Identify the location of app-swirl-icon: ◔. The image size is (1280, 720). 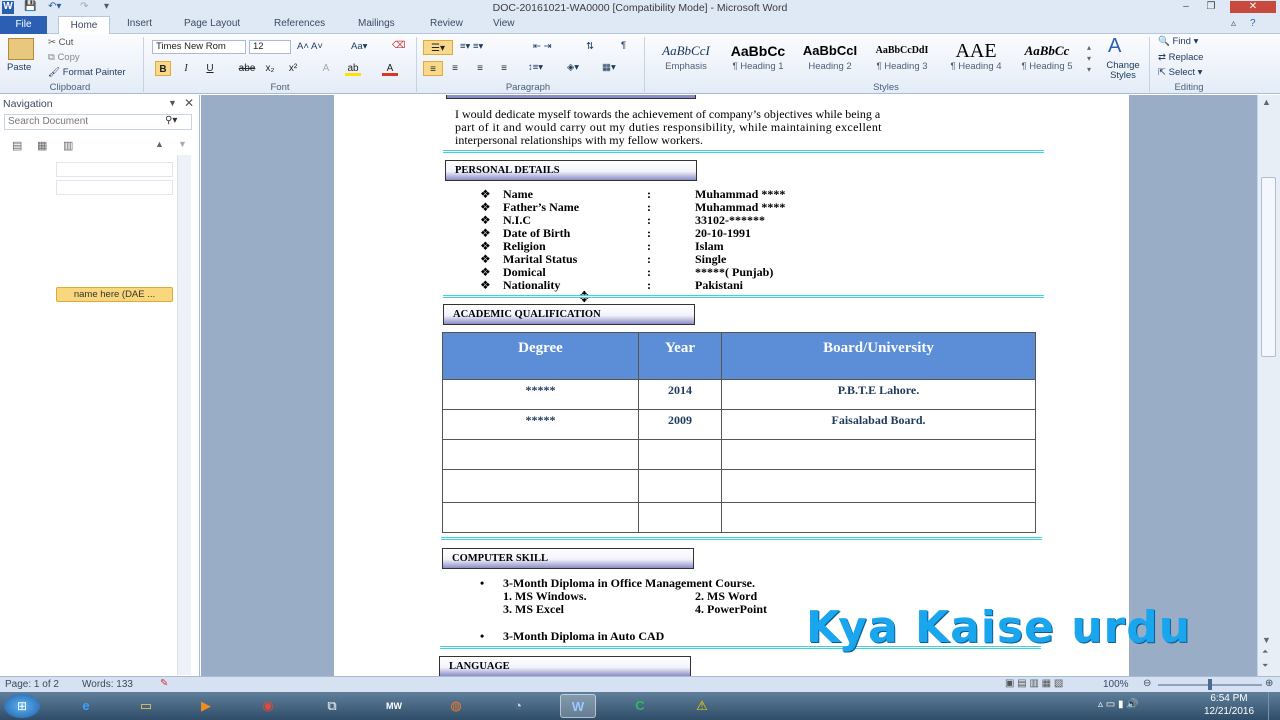
(518, 706).